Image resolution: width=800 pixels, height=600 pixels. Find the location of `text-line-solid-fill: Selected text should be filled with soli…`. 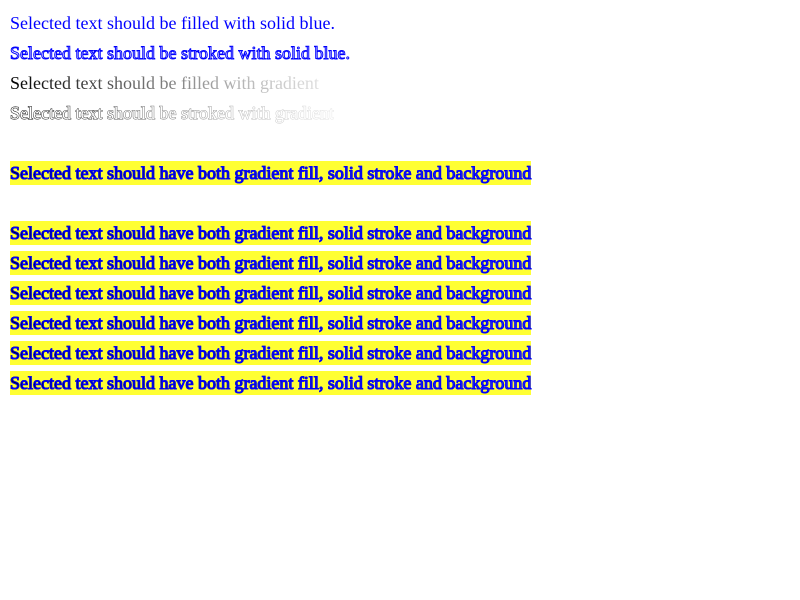

text-line-solid-fill: Selected text should be filled with soli… is located at coordinates (172, 23).